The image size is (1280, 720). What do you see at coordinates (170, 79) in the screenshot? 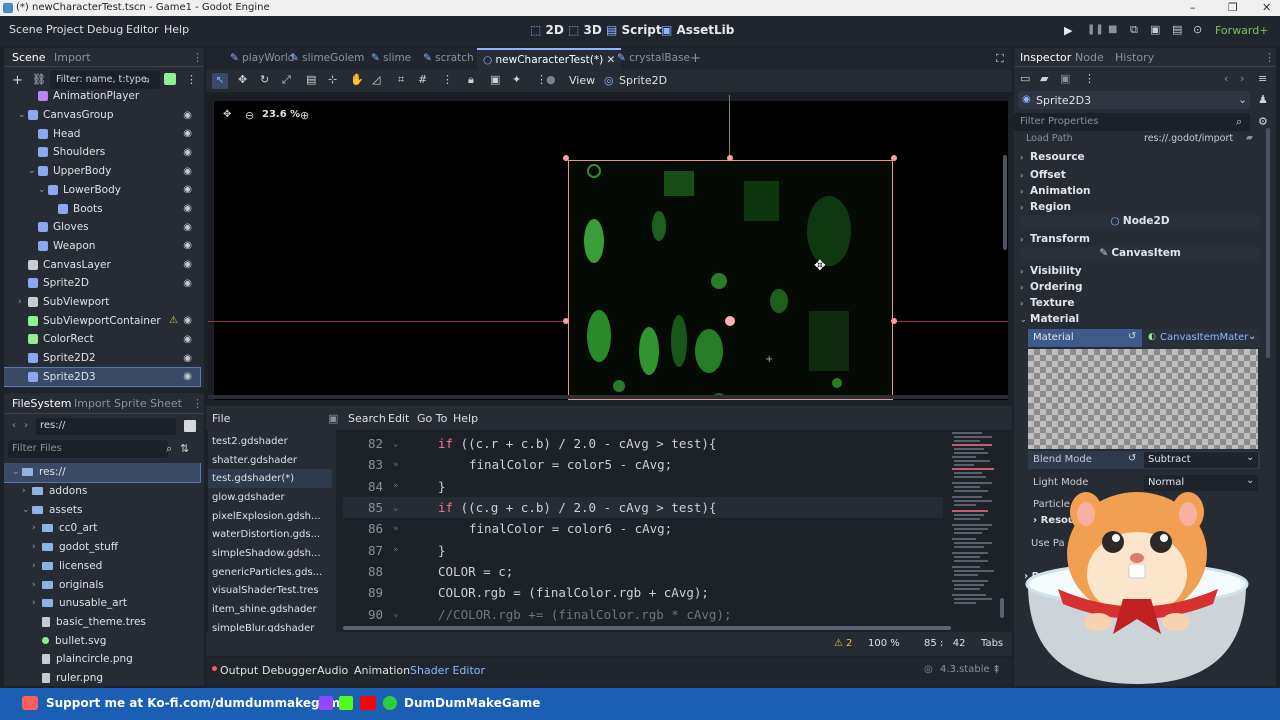
I see `attach-script-icon` at bounding box center [170, 79].